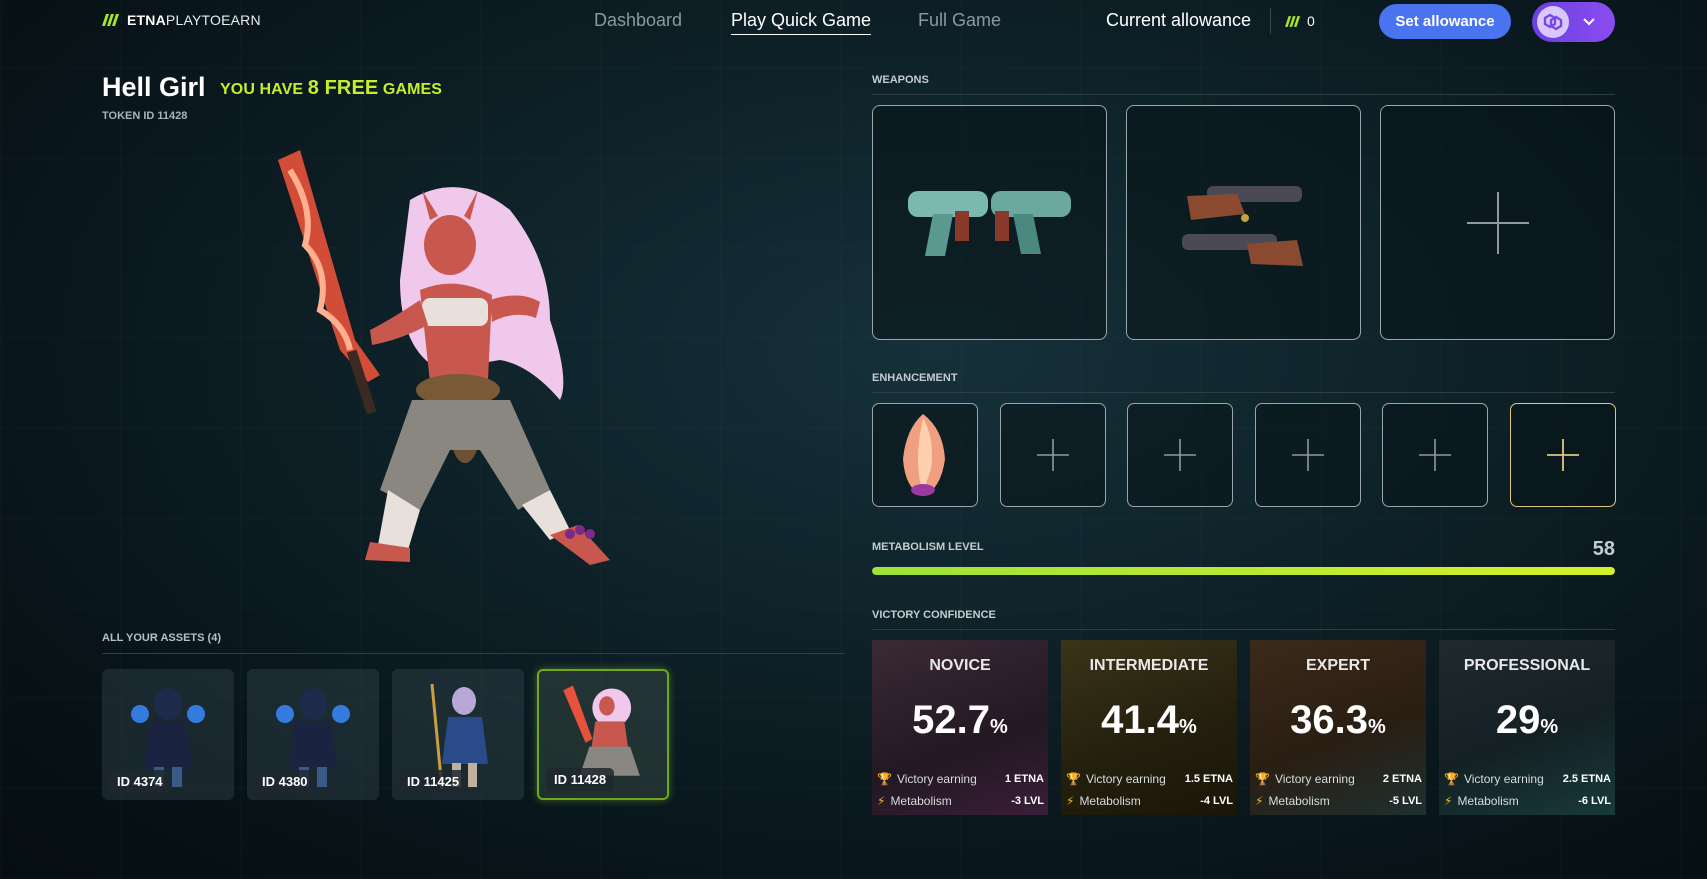 The image size is (1707, 879). Describe the element at coordinates (1293, 21) in the screenshot. I see `etna-token-icon` at that location.